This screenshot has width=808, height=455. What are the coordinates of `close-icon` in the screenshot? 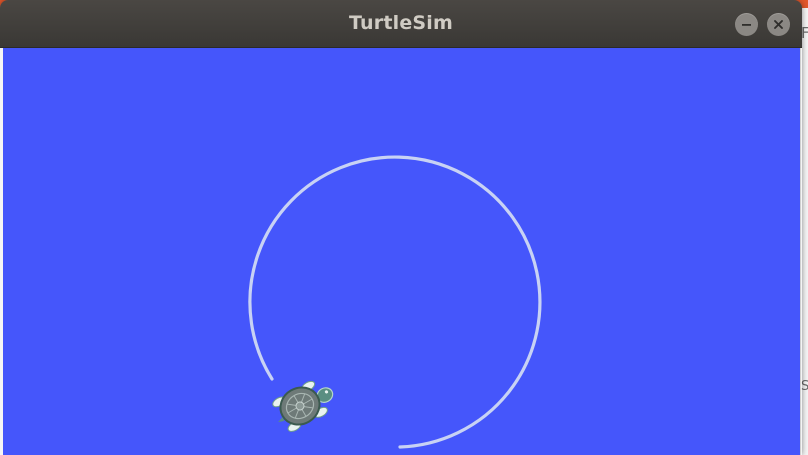 It's located at (778, 24).